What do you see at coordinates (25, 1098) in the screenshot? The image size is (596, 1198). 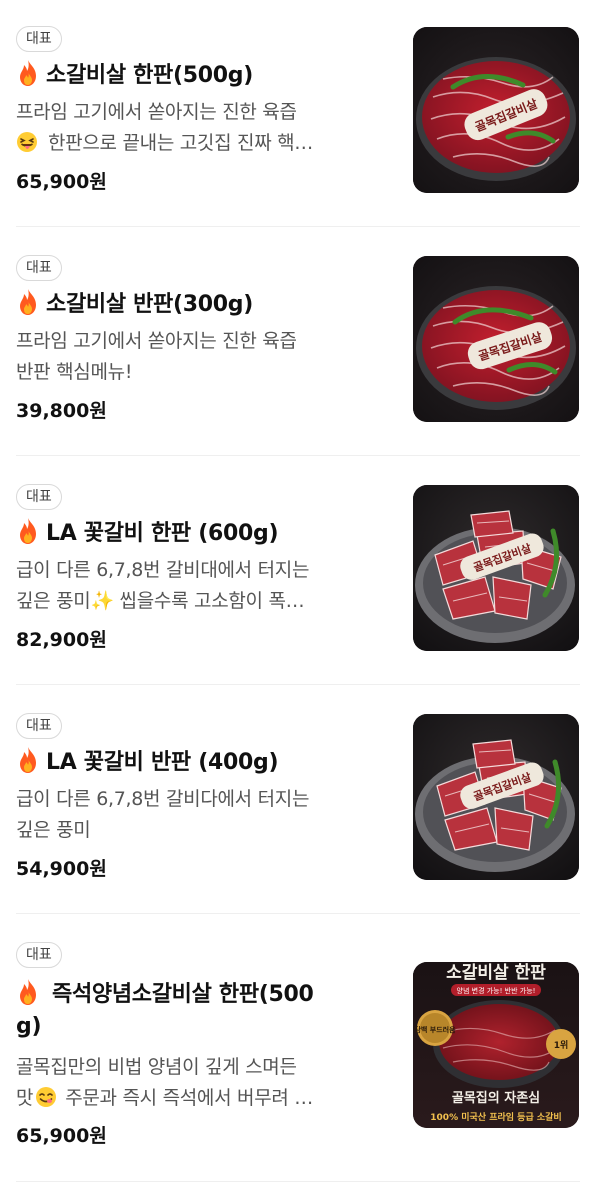 I see `description-prefix: 맛` at bounding box center [25, 1098].